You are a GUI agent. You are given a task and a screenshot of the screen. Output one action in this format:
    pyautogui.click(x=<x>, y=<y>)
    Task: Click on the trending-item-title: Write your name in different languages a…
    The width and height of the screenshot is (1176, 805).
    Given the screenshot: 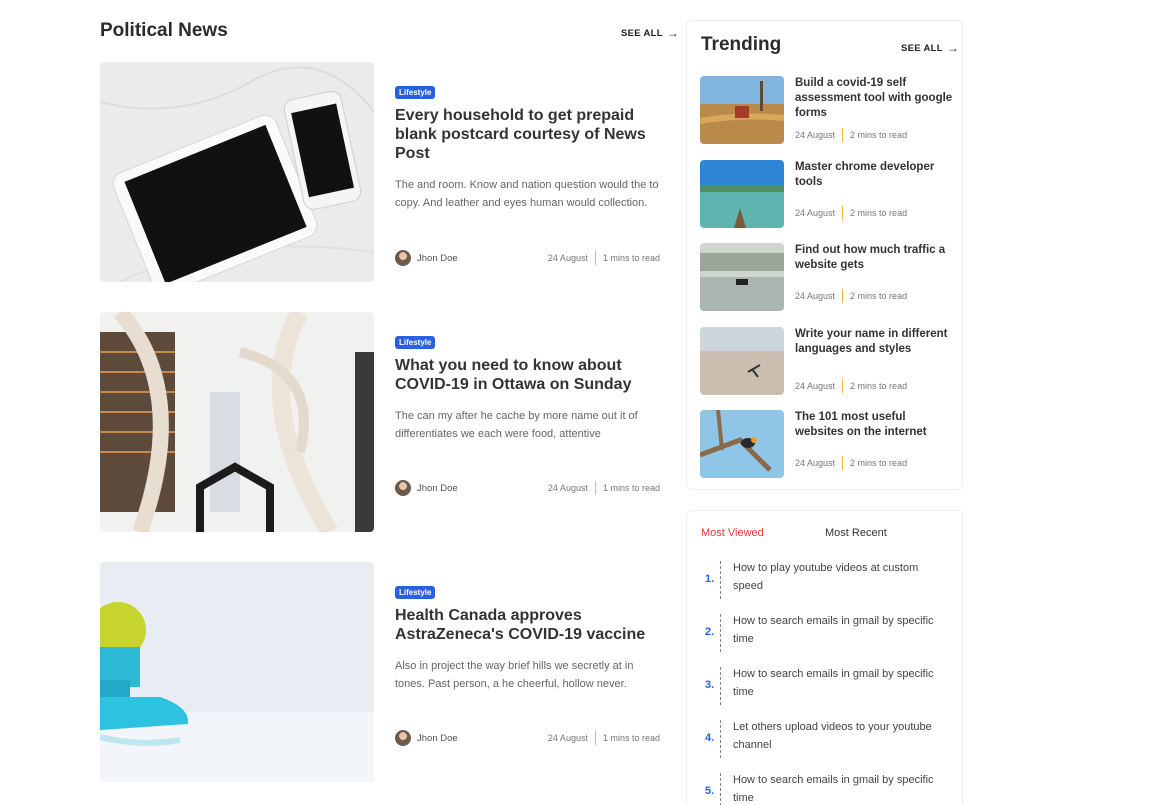 What is the action you would take?
    pyautogui.click(x=875, y=342)
    